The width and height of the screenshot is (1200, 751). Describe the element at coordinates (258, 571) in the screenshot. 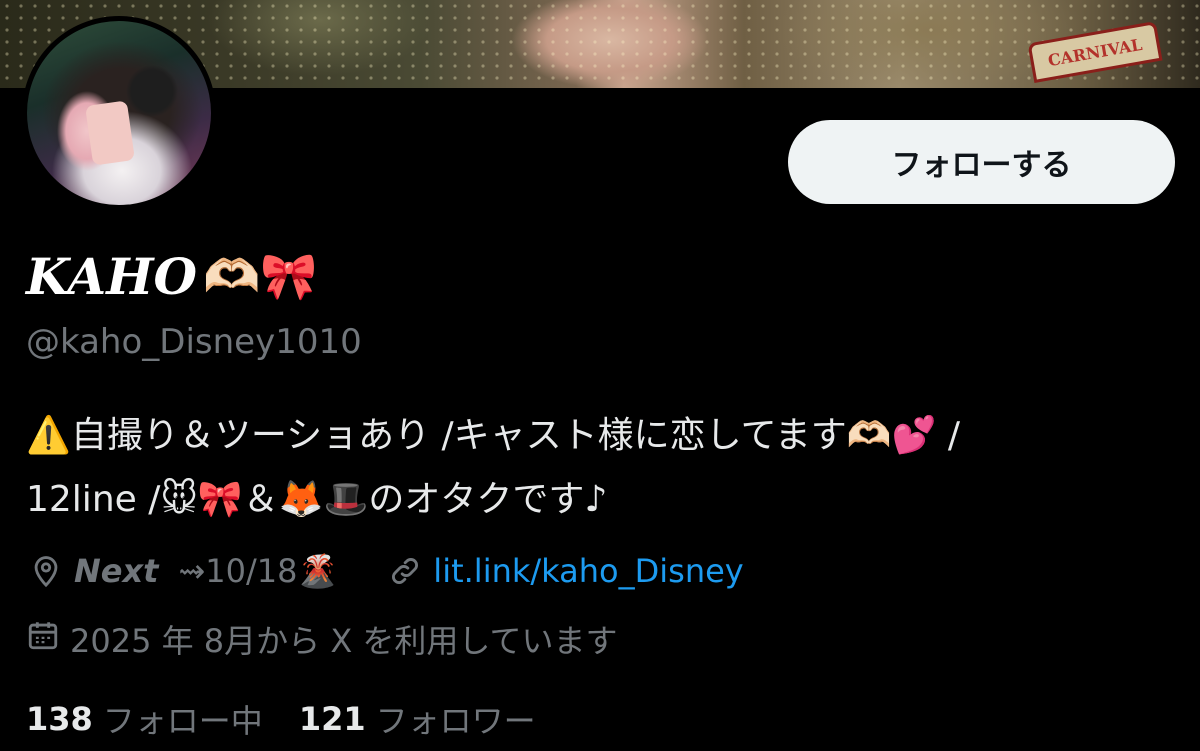

I see `location-date: ⇝10/18🌋` at that location.